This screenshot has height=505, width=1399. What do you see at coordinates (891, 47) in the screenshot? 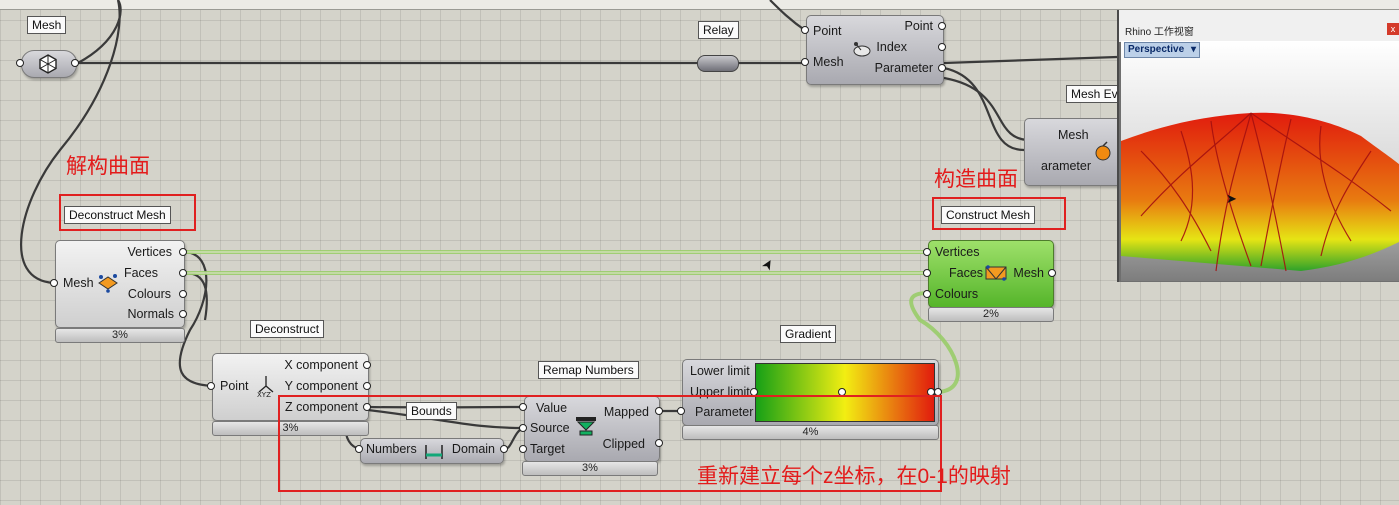
I see `output-index: Index` at bounding box center [891, 47].